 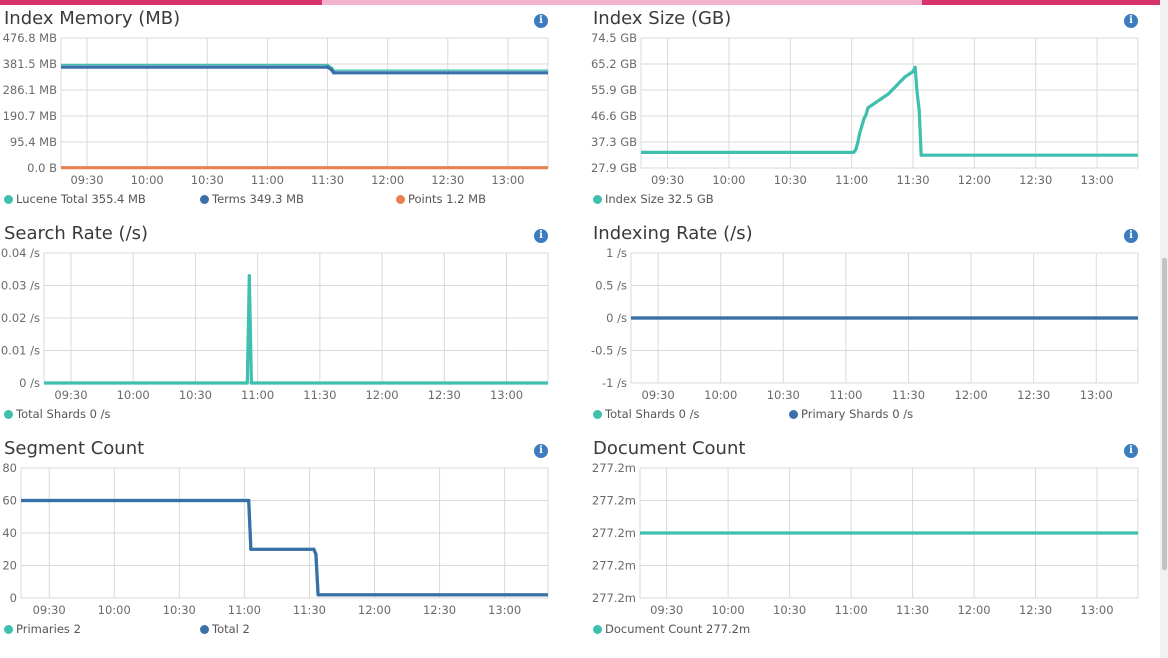 What do you see at coordinates (20, 318) in the screenshot?
I see `y-tick-label: 0.02 /s` at bounding box center [20, 318].